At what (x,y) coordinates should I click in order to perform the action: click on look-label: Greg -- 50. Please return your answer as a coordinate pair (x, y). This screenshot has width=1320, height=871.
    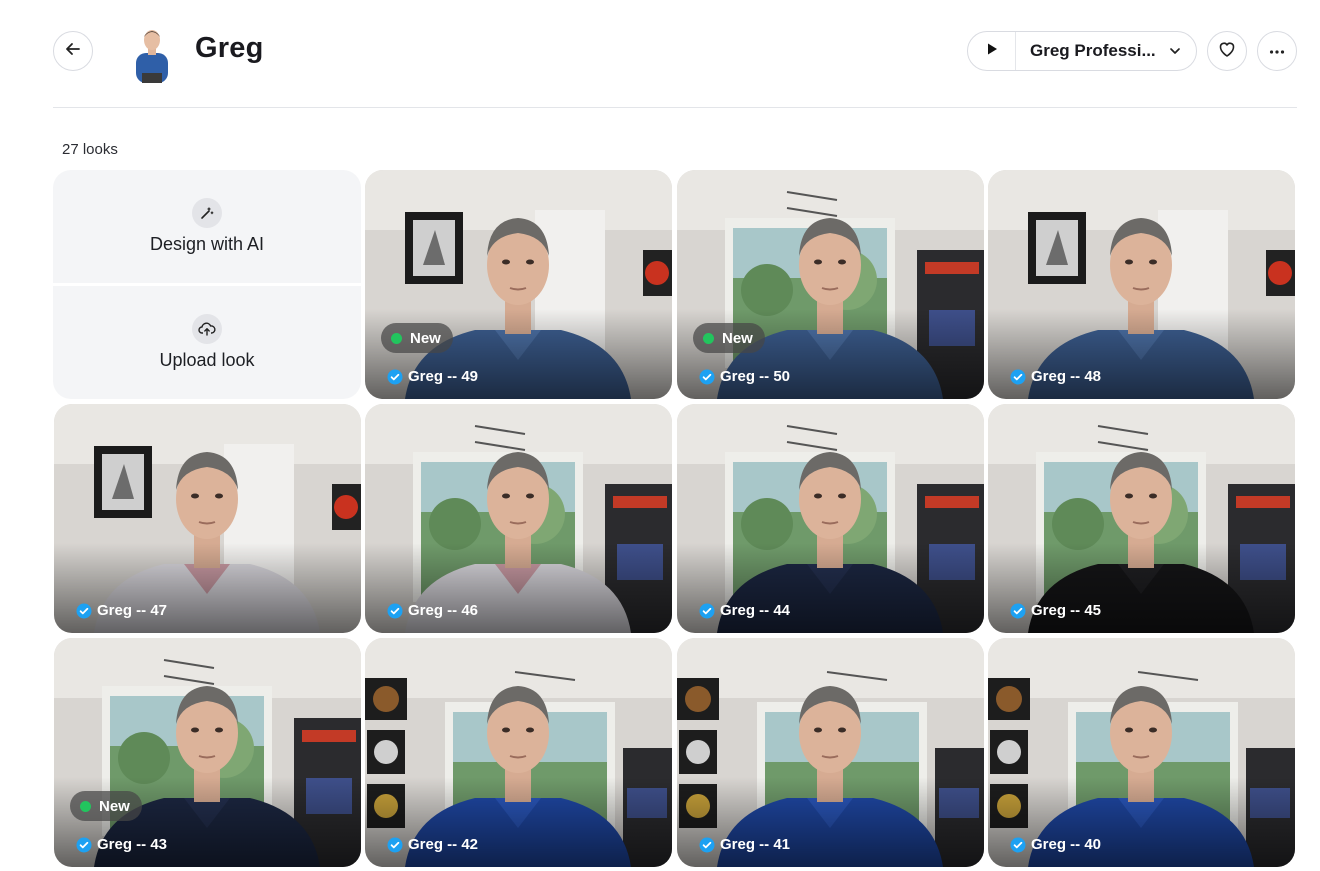
    Looking at the image, I should click on (744, 376).